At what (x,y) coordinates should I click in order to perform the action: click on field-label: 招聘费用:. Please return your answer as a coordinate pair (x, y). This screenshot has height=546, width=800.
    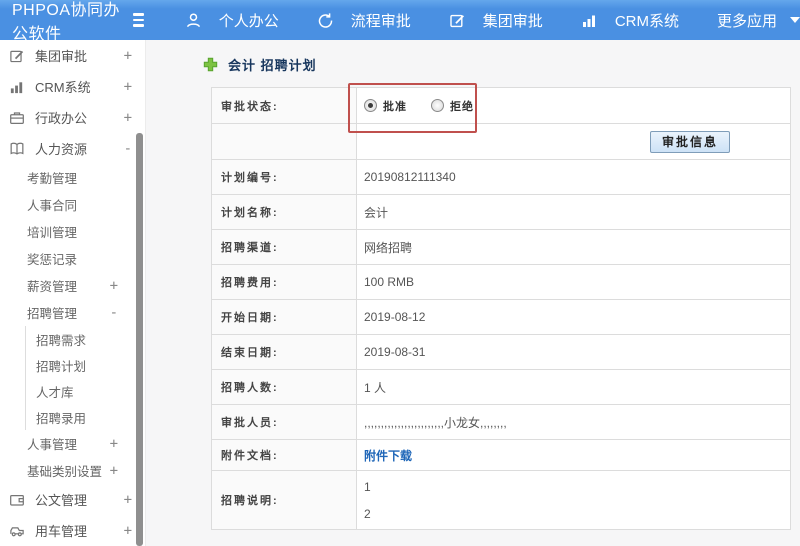
    Looking at the image, I should click on (284, 282).